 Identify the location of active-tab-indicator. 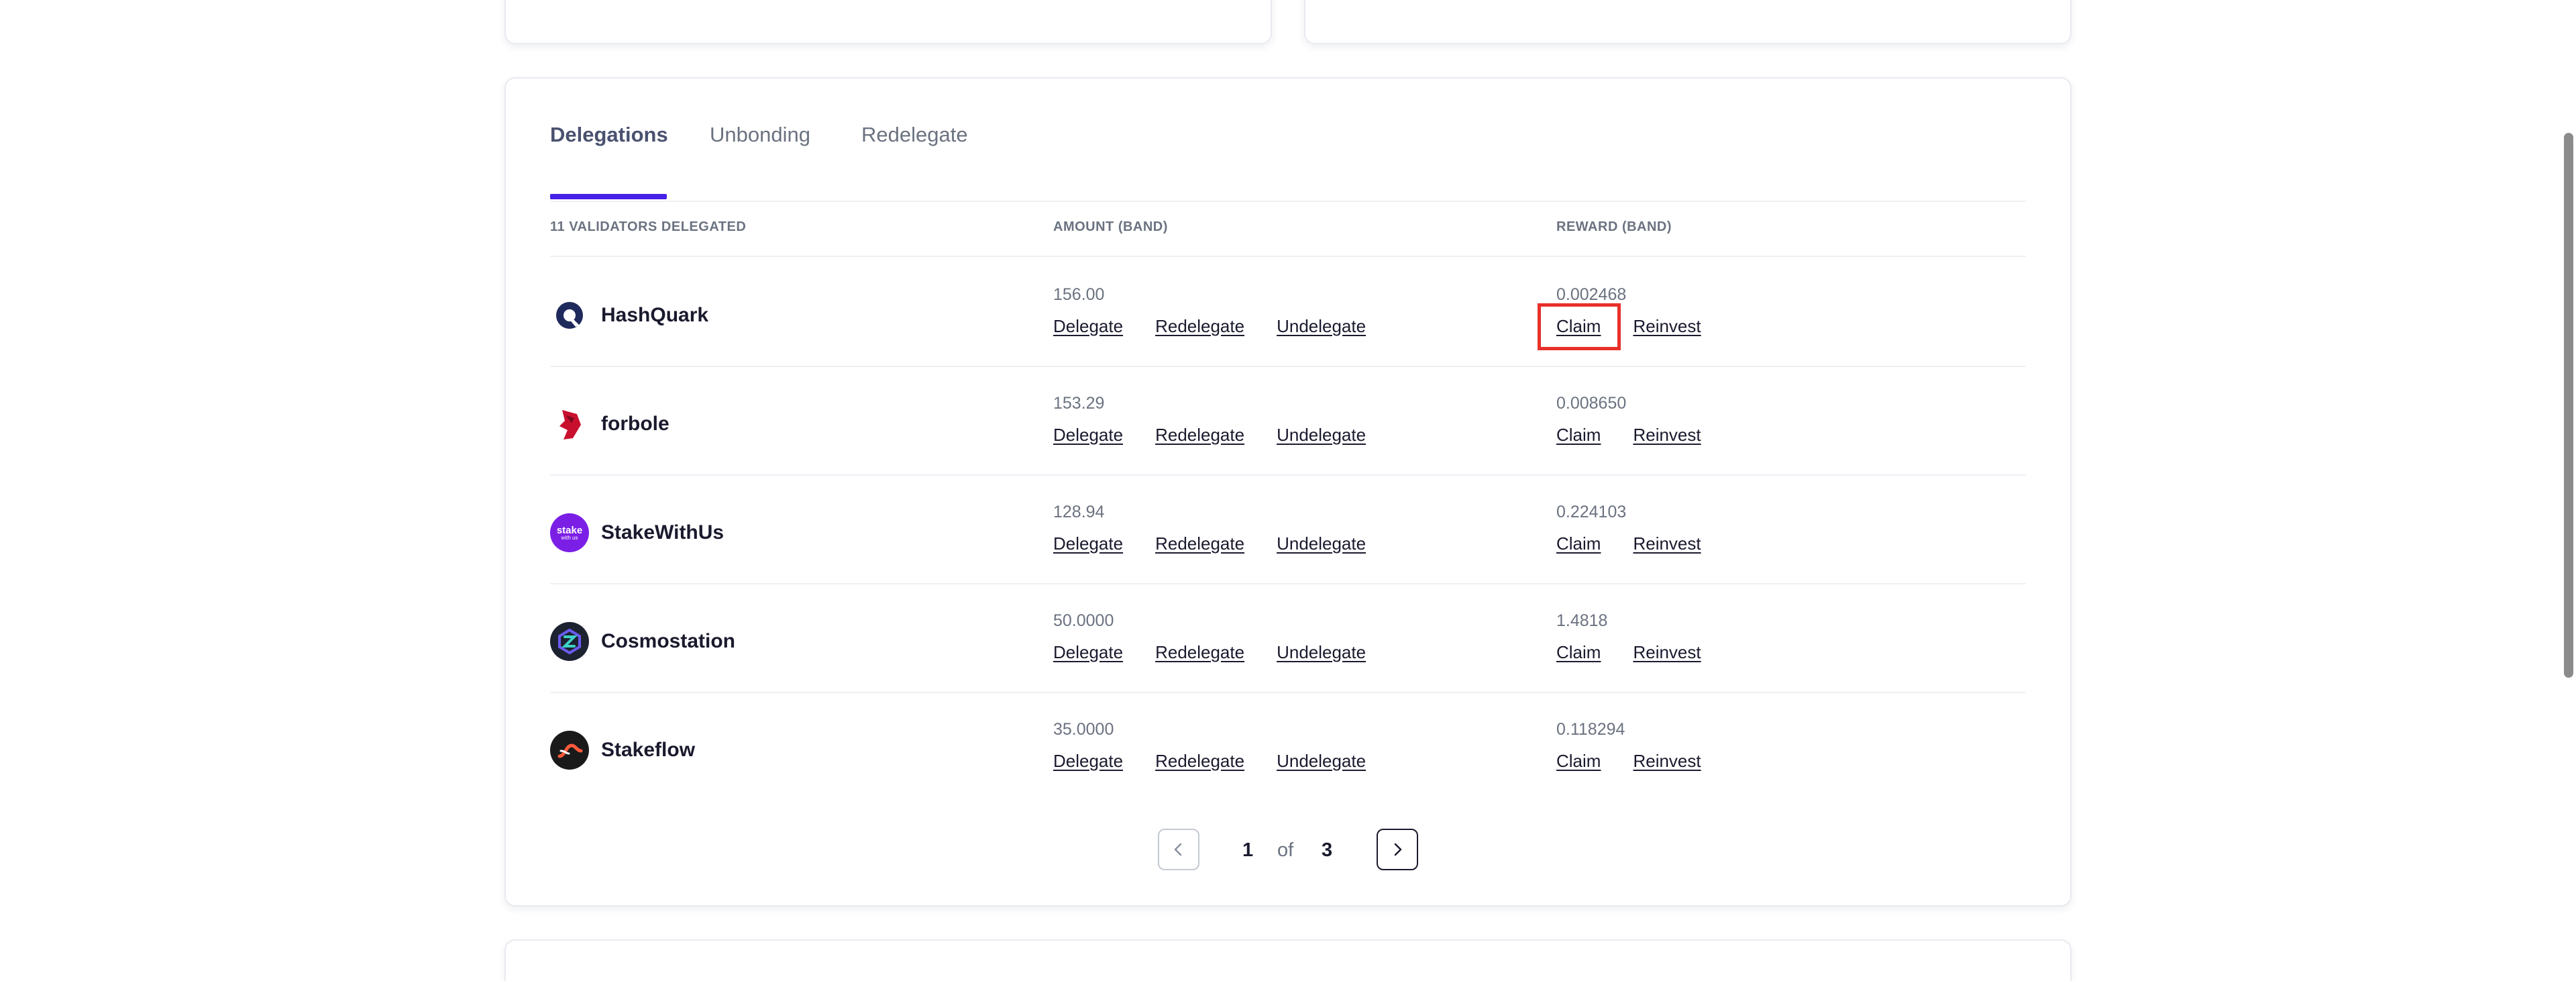
(608, 196).